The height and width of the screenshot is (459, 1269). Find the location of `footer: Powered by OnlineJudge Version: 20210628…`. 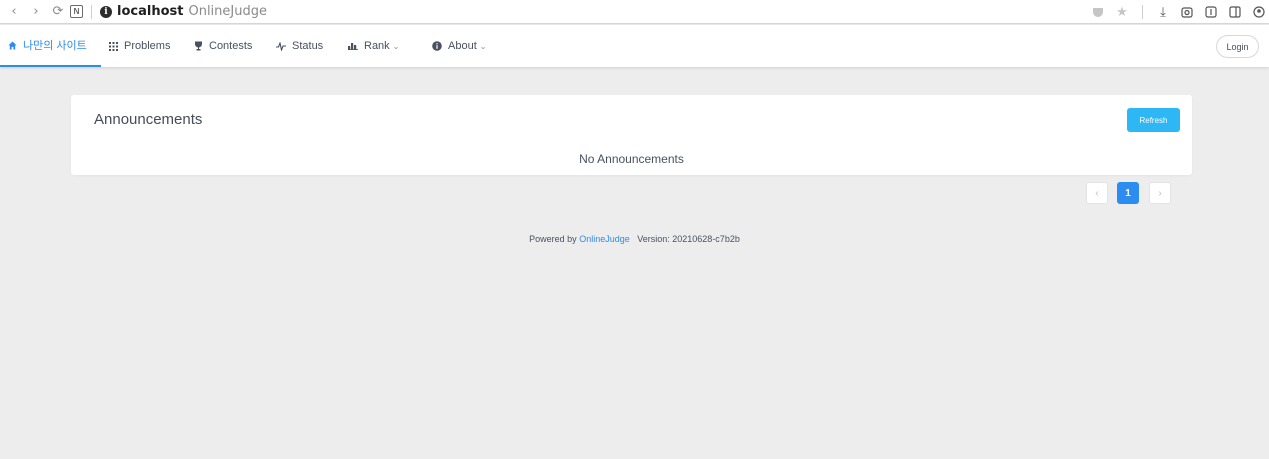

footer: Powered by OnlineJudge Version: 20210628… is located at coordinates (634, 239).